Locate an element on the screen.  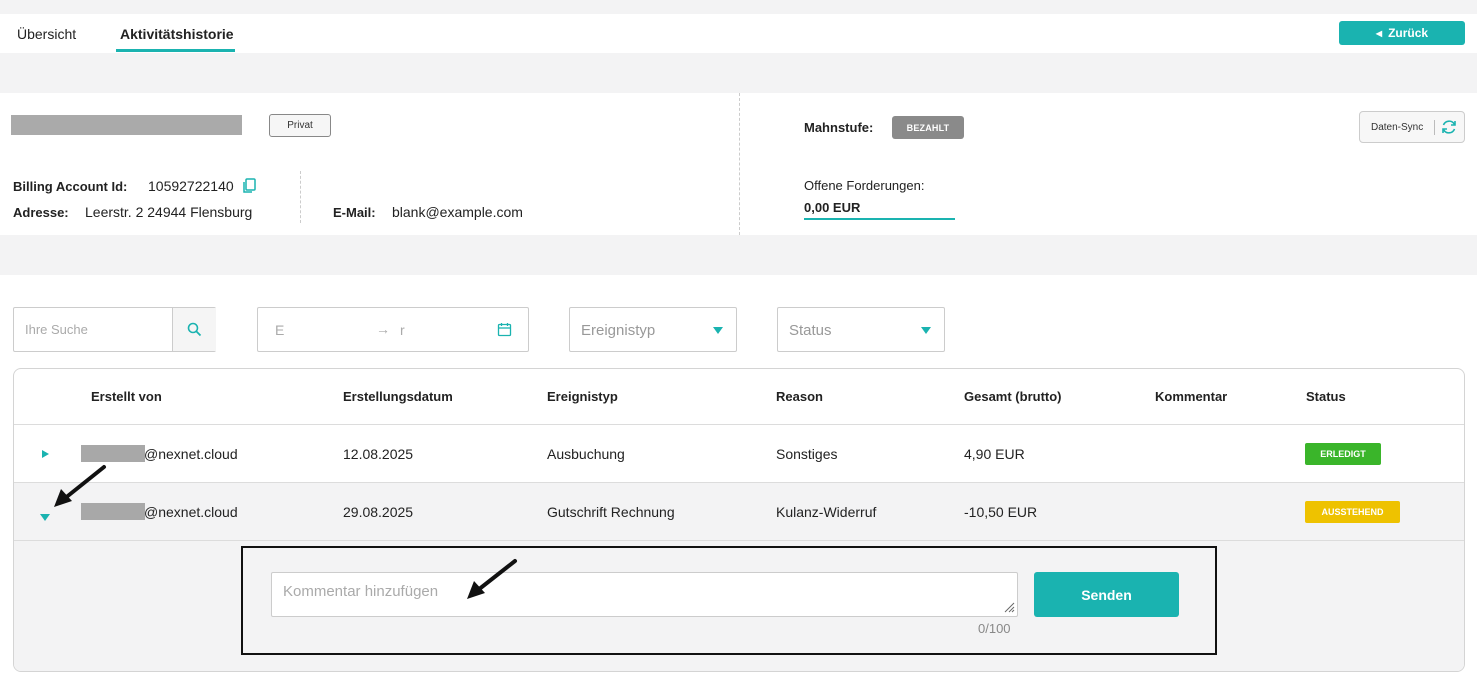
date-start-placeholder: E is located at coordinates (280, 330).